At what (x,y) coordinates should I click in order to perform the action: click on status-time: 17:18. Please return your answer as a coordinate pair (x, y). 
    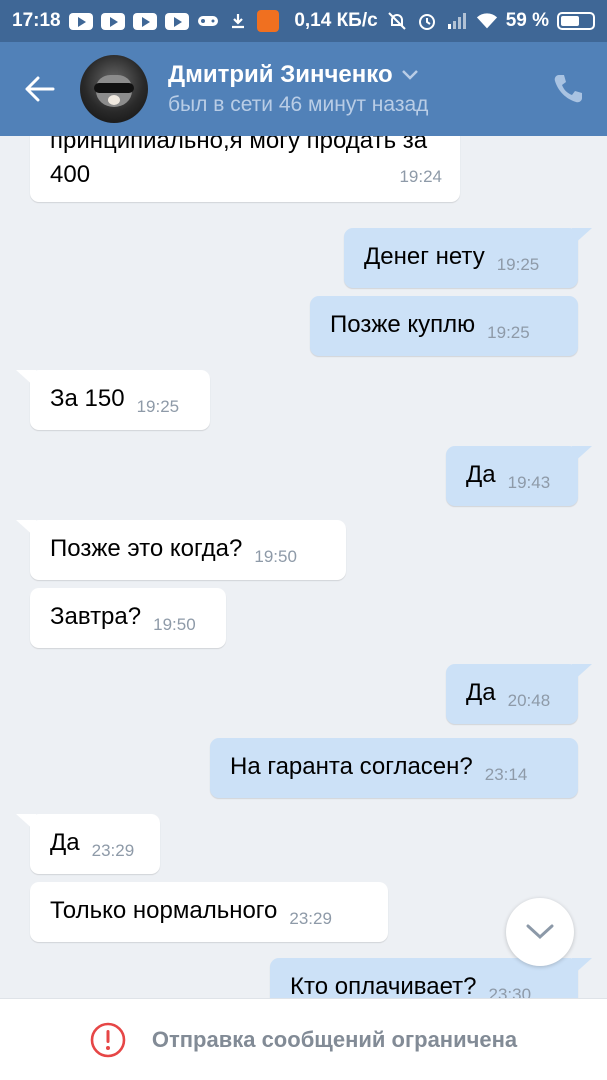
    Looking at the image, I should click on (36, 20).